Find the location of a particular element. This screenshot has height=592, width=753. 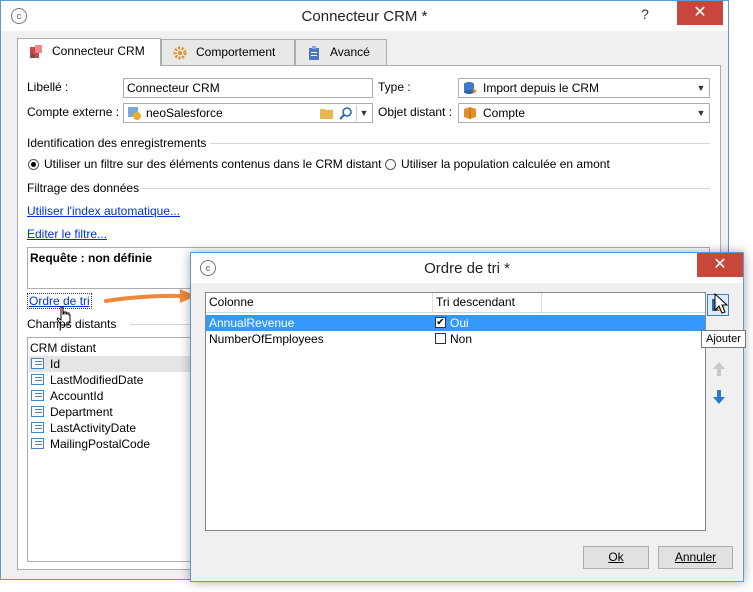

title-bar: c Connecteur CRM * ? ✕ is located at coordinates (364, 16).